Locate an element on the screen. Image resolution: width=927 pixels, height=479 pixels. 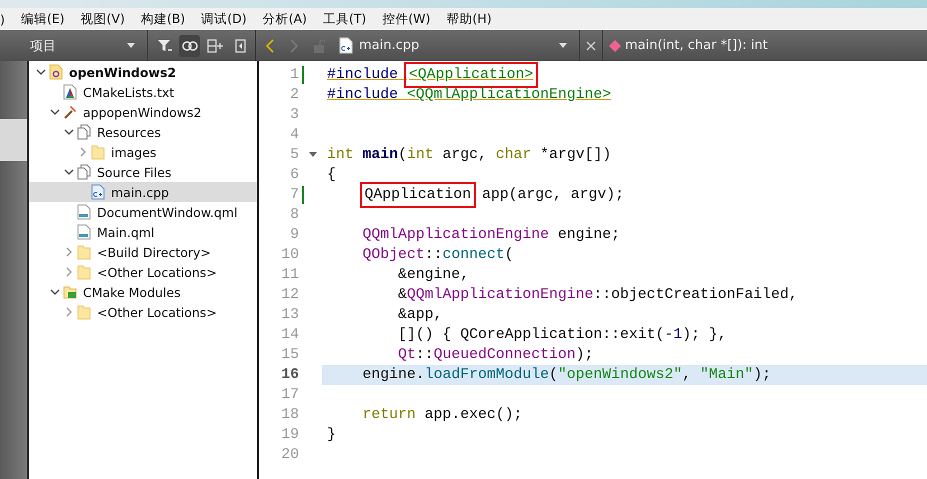
tree-label: CMakeLists.txt is located at coordinates (128, 92).